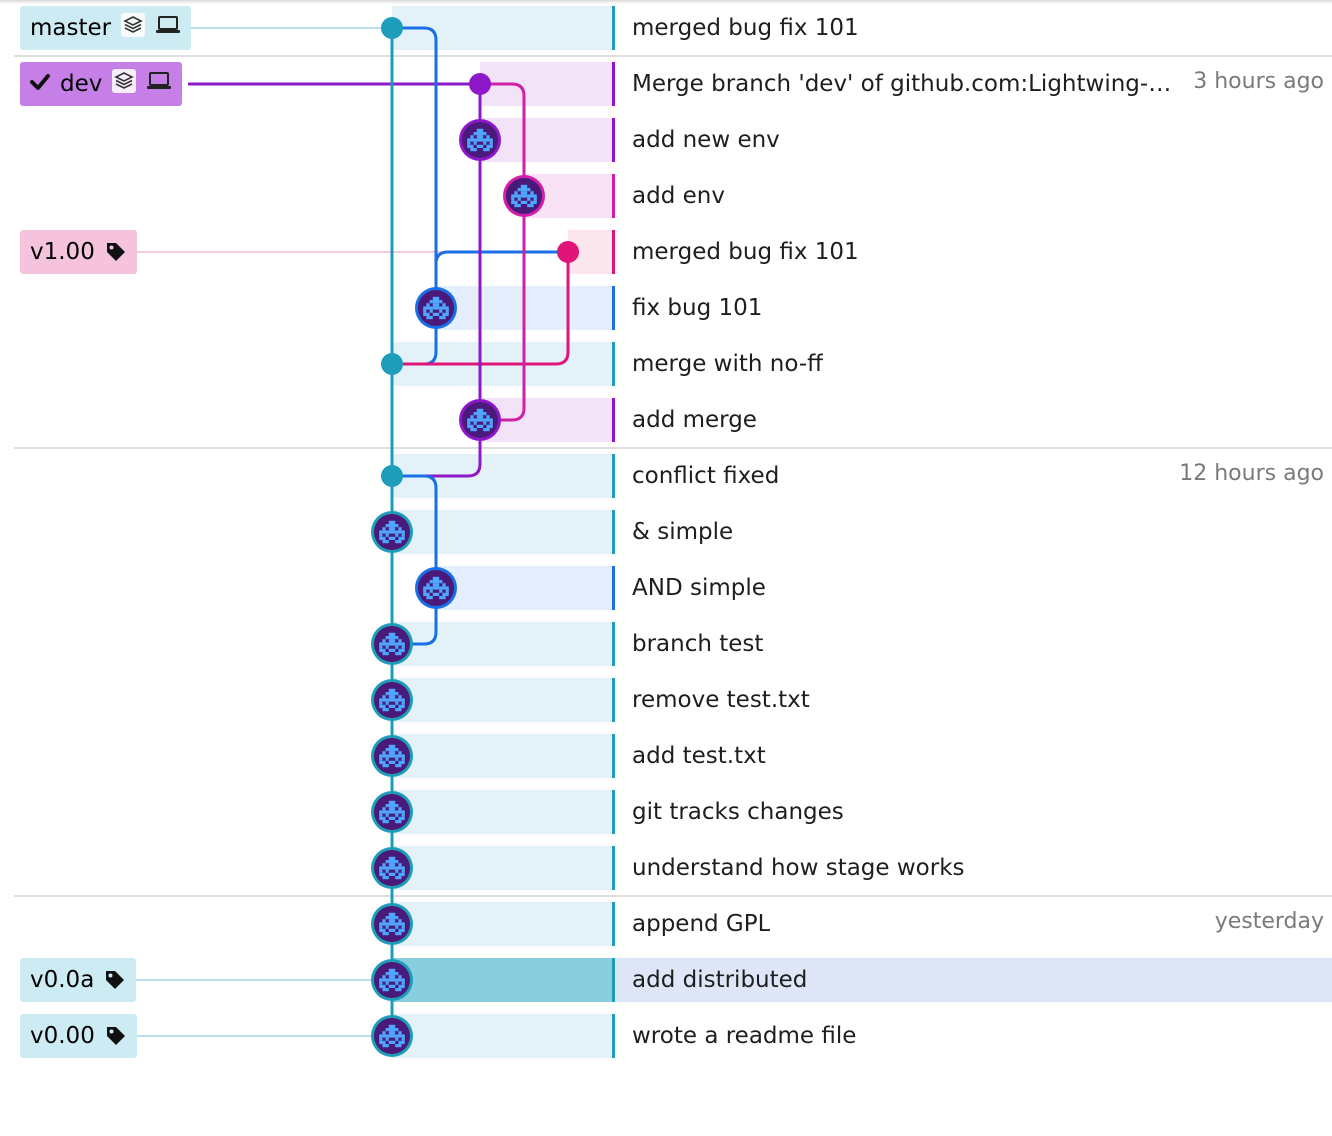 Image resolution: width=1332 pixels, height=1136 pixels. Describe the element at coordinates (62, 980) in the screenshot. I see `tag-label-v0-0a: v0.0a` at that location.